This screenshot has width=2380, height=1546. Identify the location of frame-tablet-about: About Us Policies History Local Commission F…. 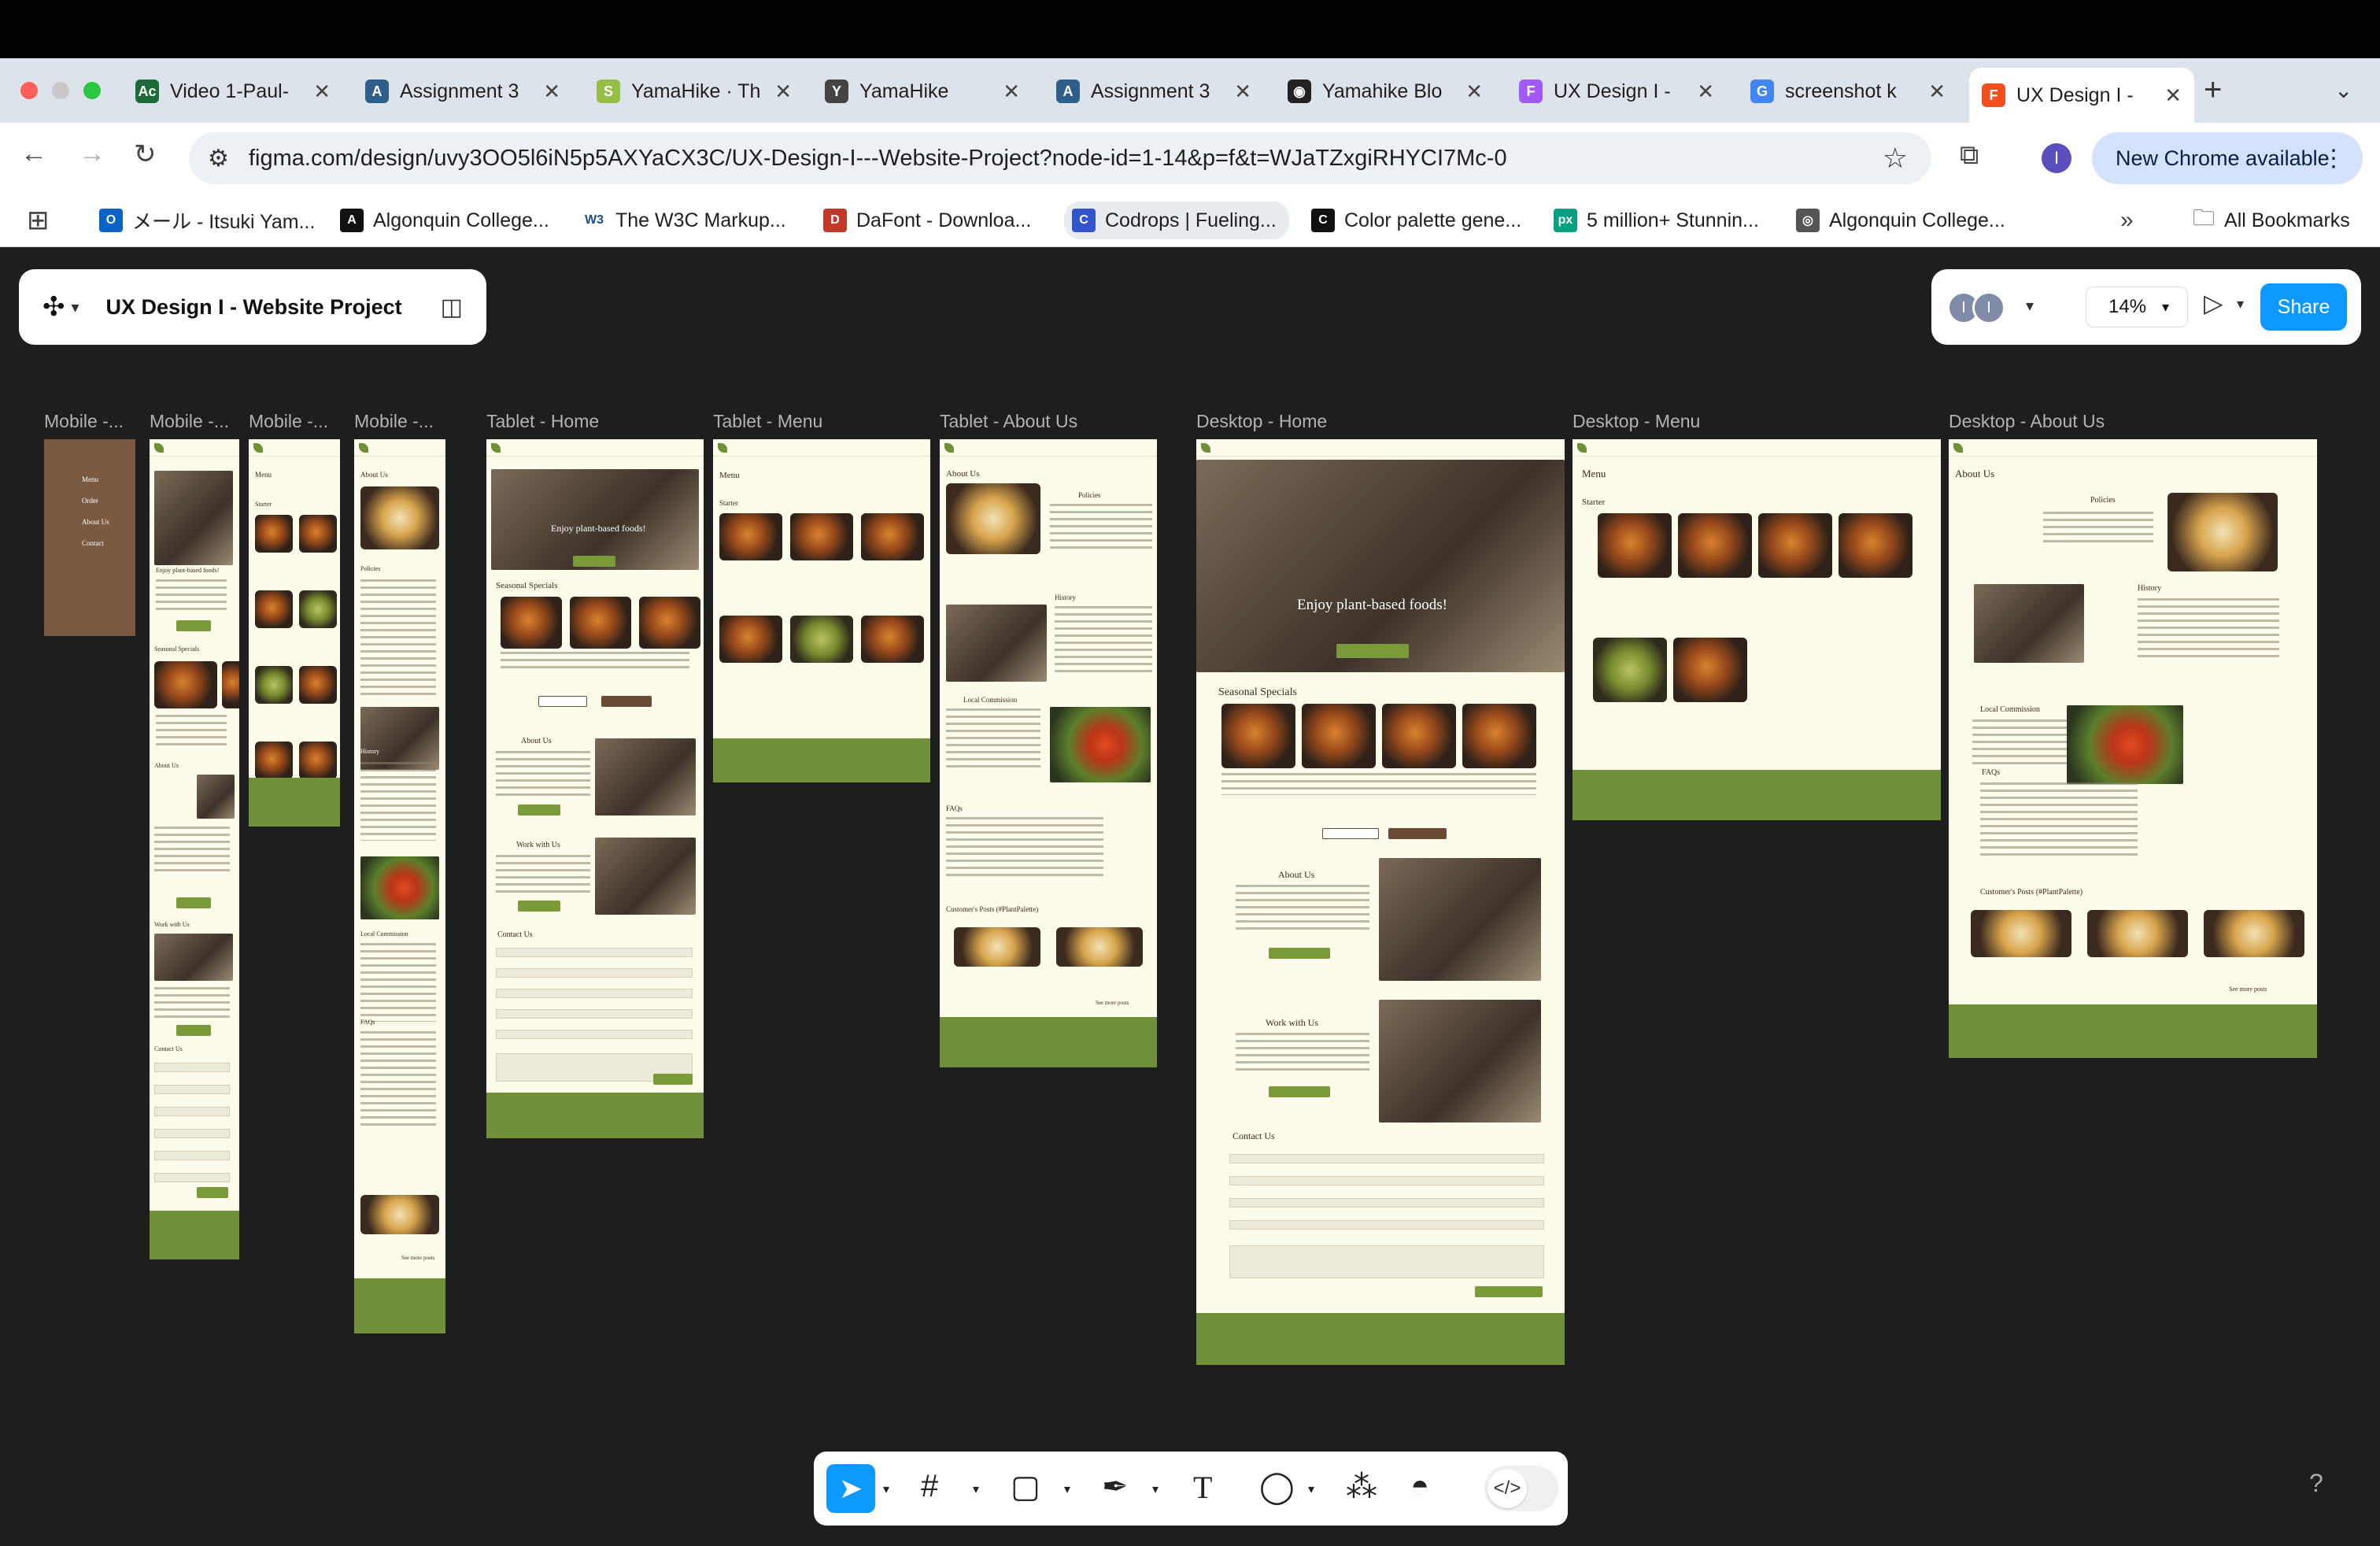
(1048, 753).